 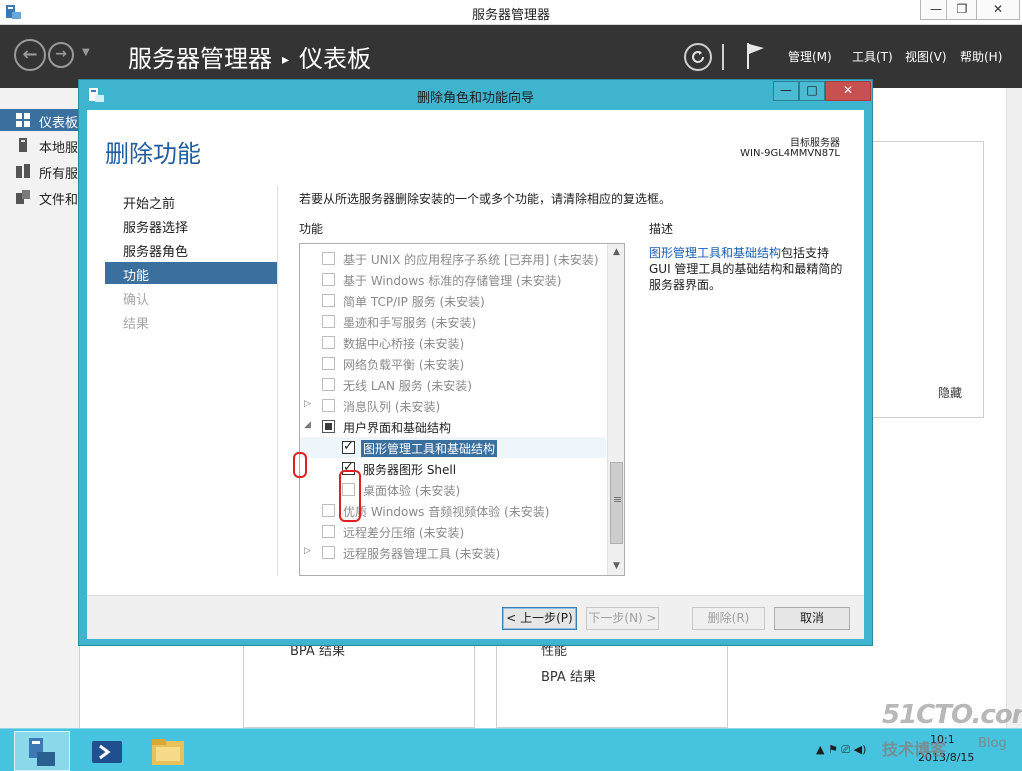 I want to click on step-label: 服务器角色, so click(x=156, y=252).